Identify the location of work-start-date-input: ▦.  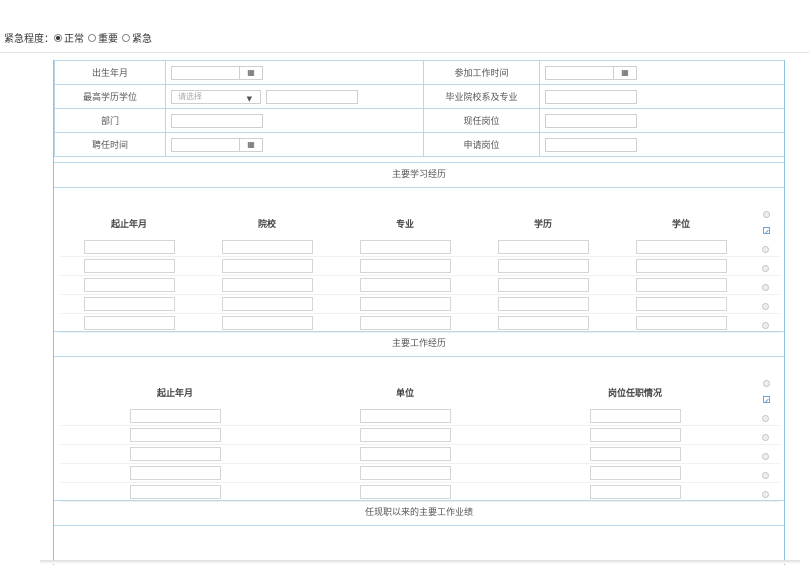
(591, 72).